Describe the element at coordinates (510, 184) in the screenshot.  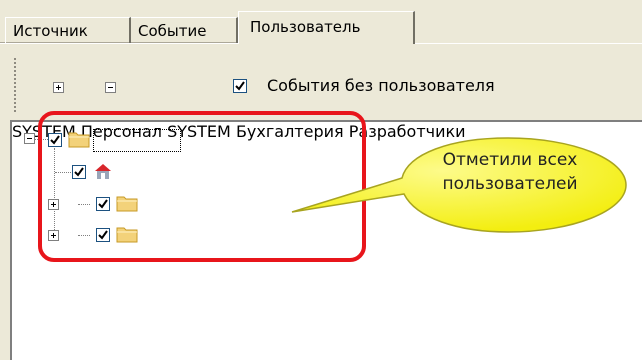
I see `callout-line-2: пользователей` at that location.